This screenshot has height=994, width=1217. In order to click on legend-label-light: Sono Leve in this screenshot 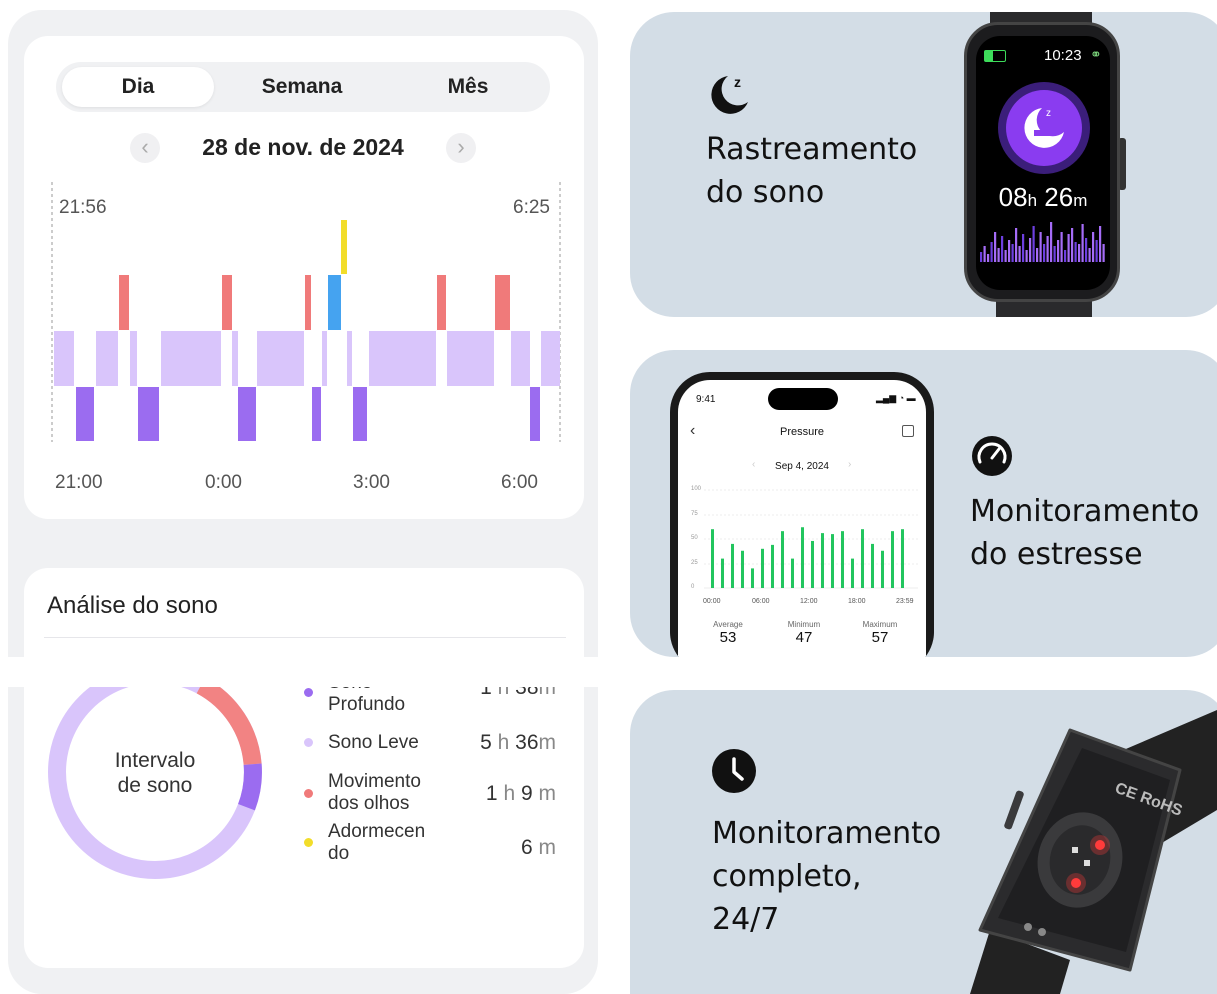, I will do `click(373, 743)`.